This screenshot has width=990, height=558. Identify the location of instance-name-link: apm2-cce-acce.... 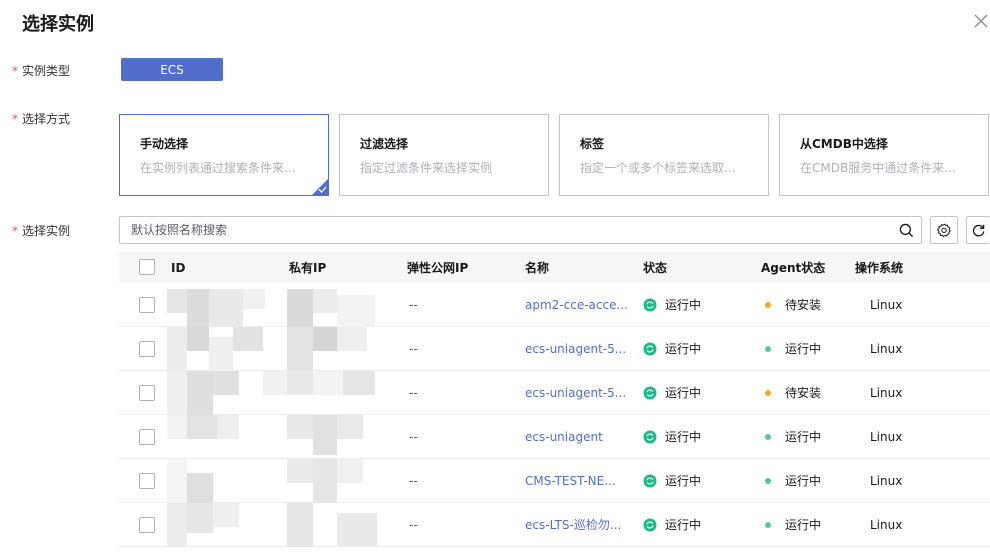
(576, 304).